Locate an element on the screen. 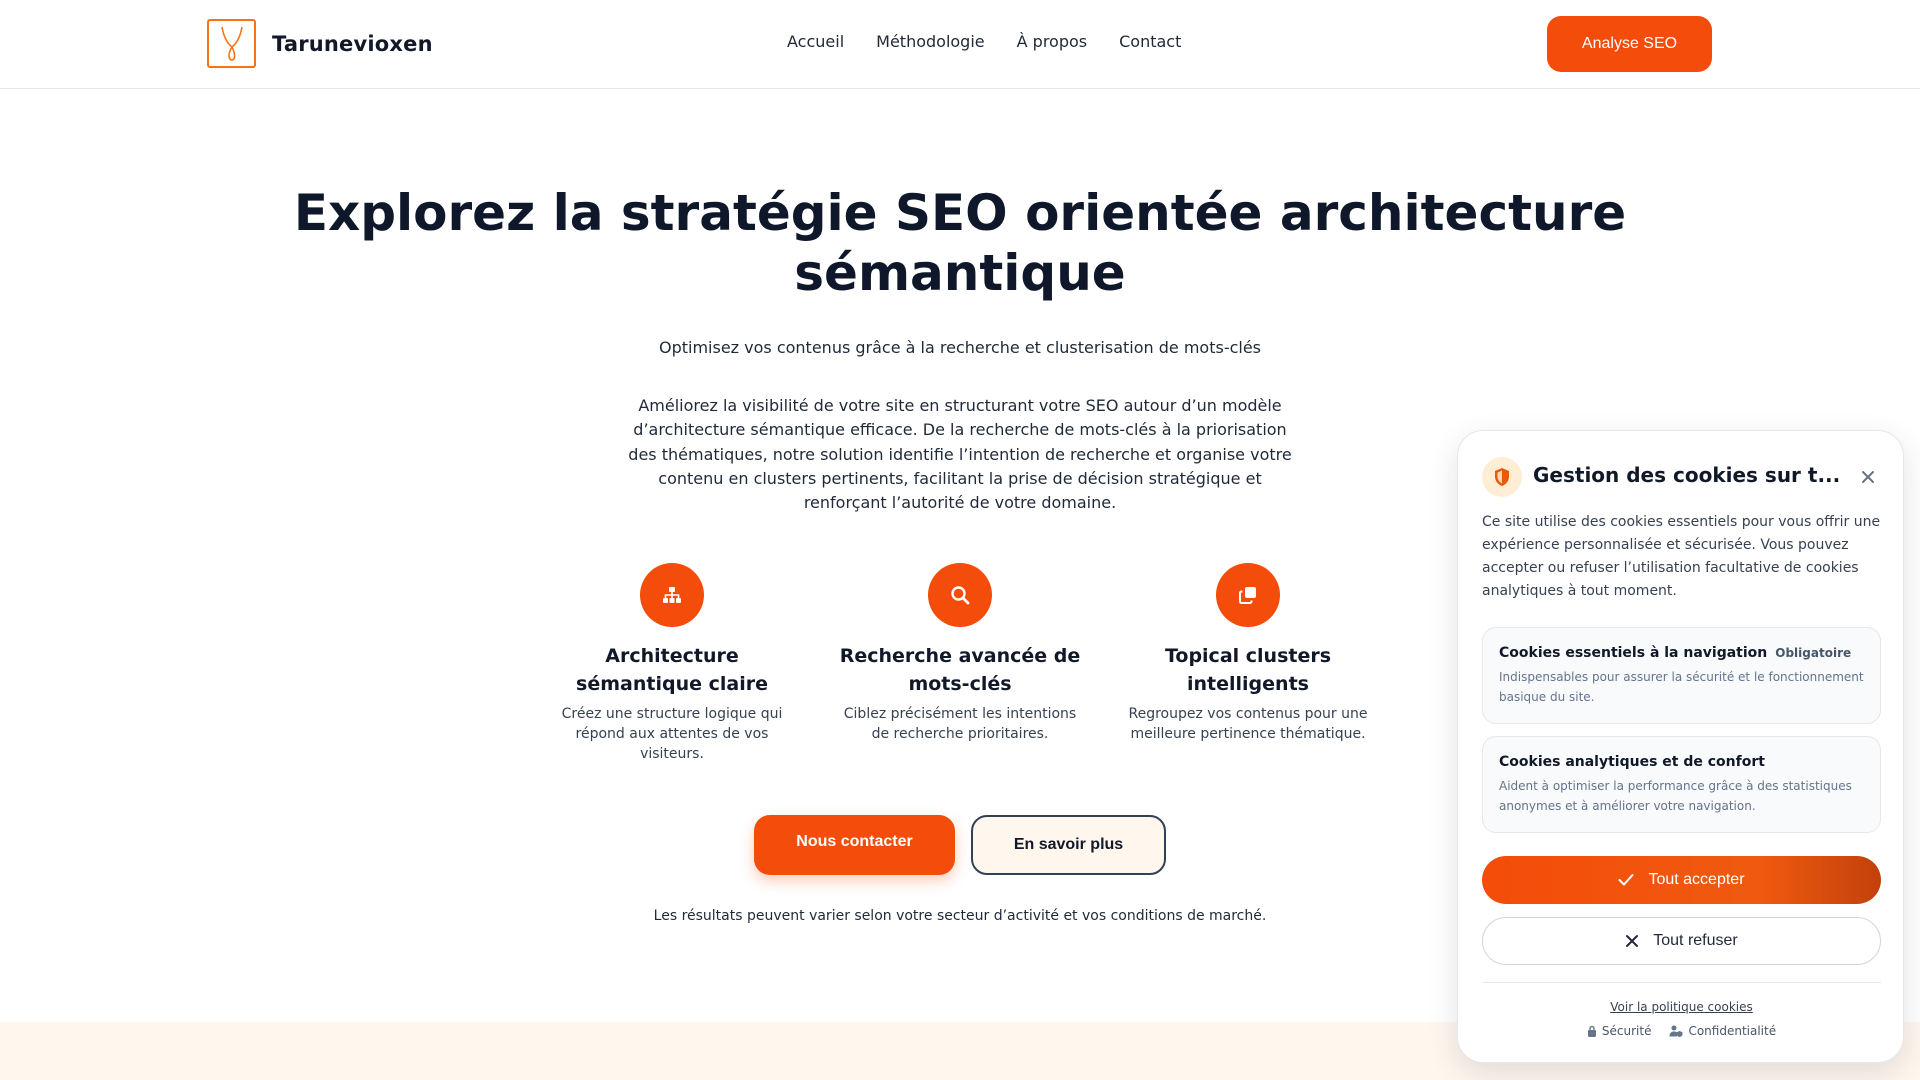 Image resolution: width=1920 pixels, height=1080 pixels. contact-button: Nous contacter is located at coordinates (854, 845).